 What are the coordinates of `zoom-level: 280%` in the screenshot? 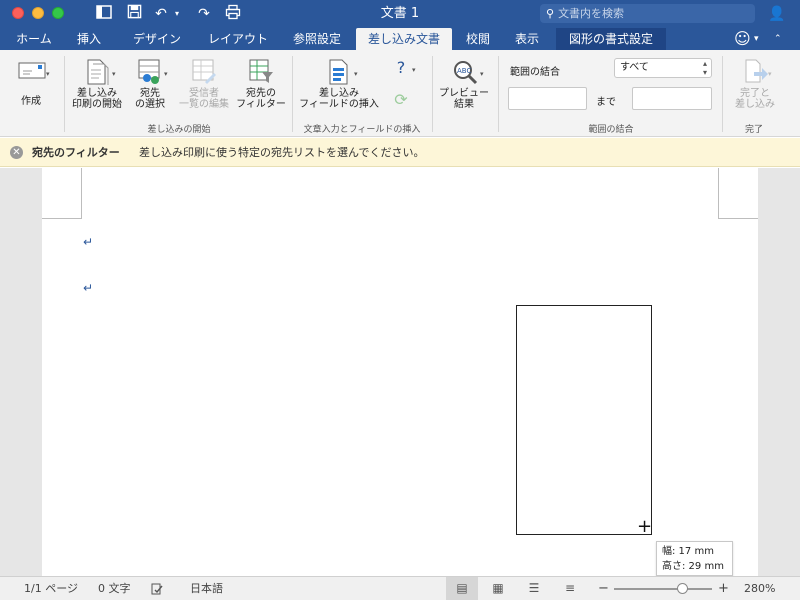 It's located at (759, 588).